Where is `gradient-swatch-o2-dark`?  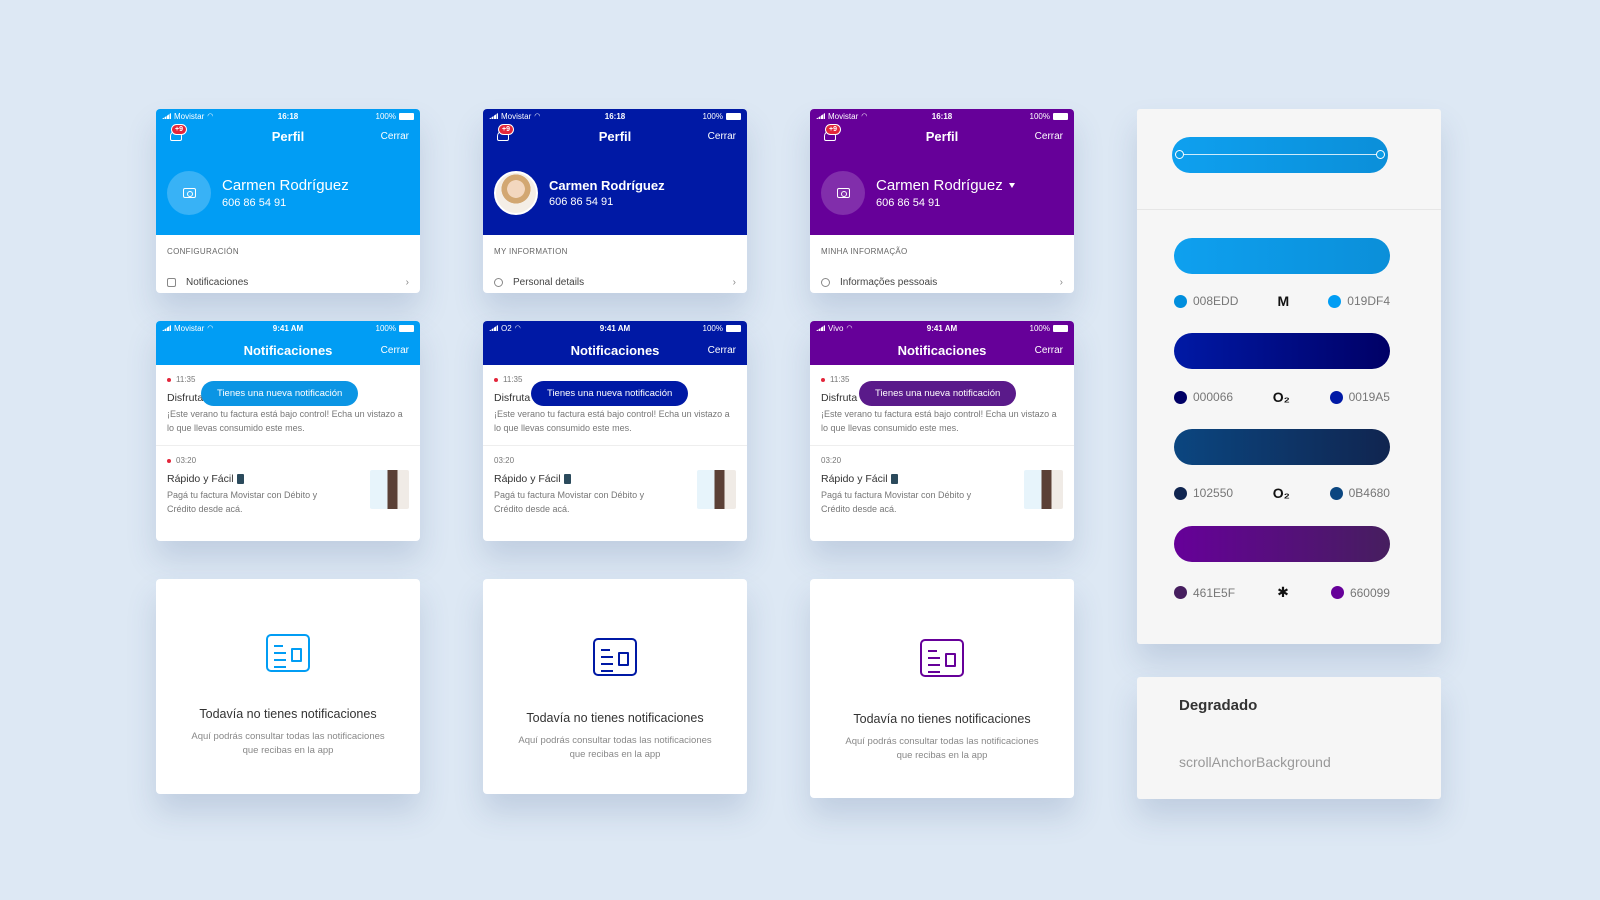
gradient-swatch-o2-dark is located at coordinates (1282, 447).